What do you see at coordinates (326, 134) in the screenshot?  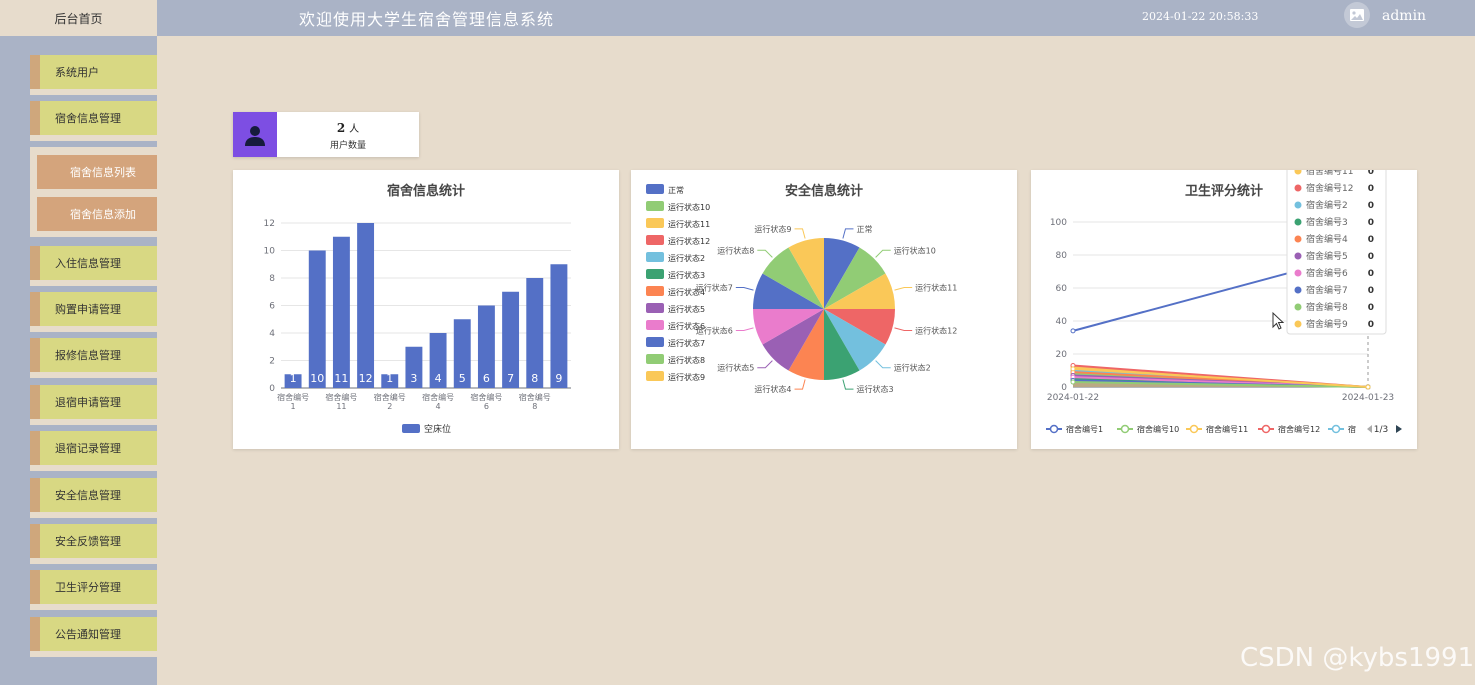 I see `user-count-card: 2人 用户数量` at bounding box center [326, 134].